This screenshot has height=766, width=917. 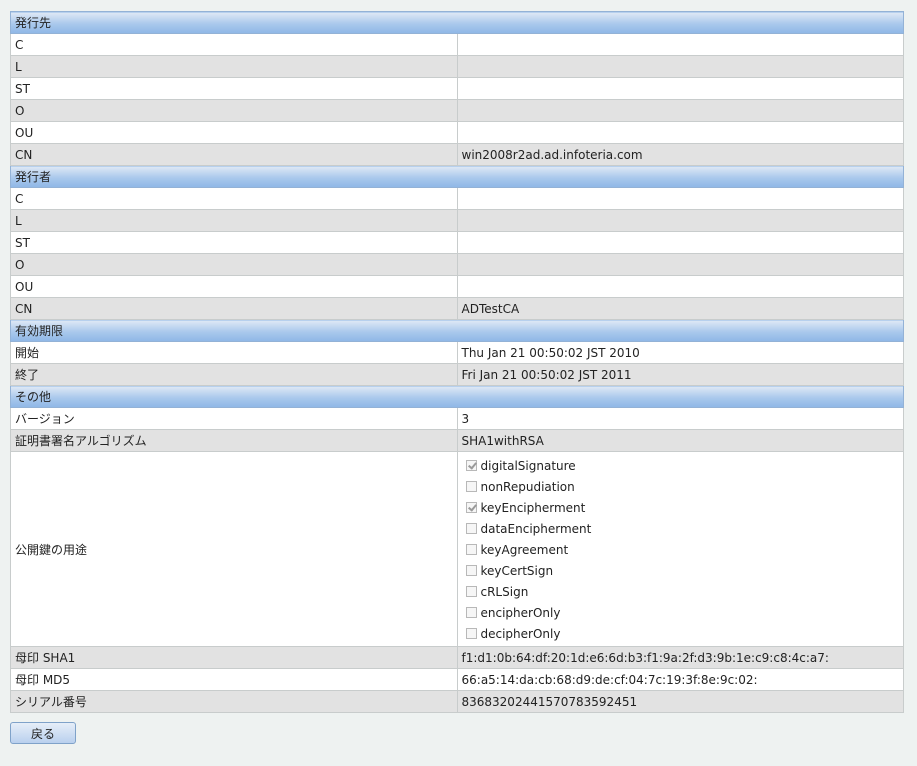 I want to click on section-subject-header: 発行先, so click(x=457, y=22).